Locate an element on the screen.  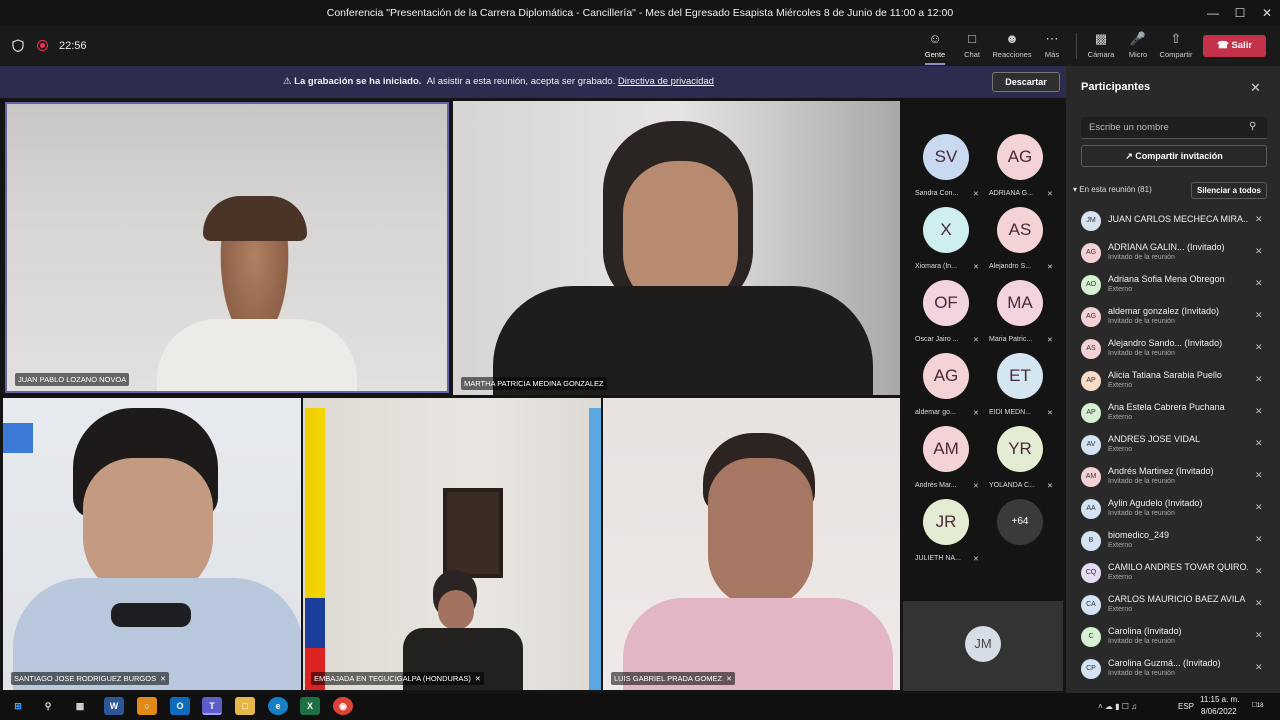
video-tile-2: MARTHA PATRICIA MEDINA GONZALEZ is located at coordinates (676, 248).